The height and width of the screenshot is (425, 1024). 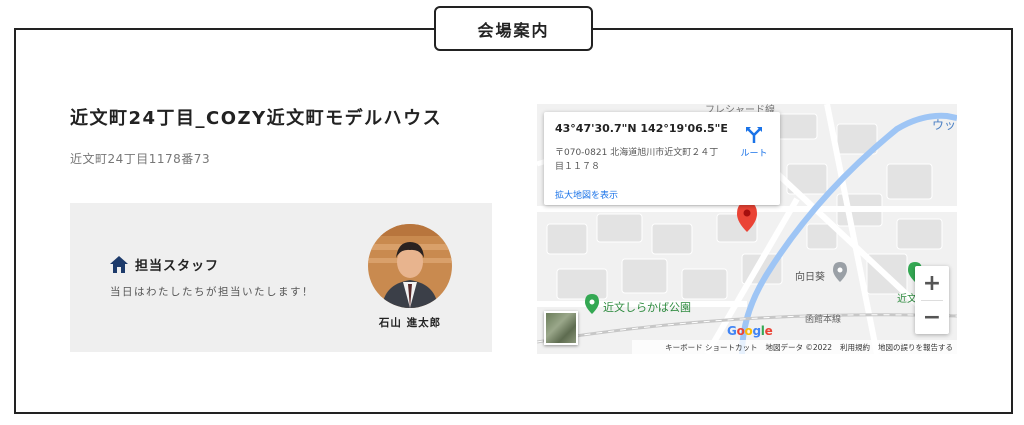 What do you see at coordinates (823, 320) in the screenshot?
I see `map-label-railway: 函館本線` at bounding box center [823, 320].